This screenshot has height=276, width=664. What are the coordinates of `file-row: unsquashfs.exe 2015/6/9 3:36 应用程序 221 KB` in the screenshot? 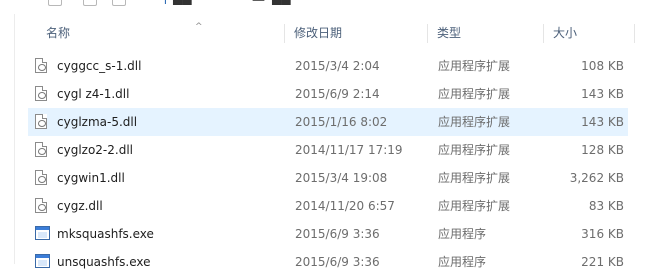 It's located at (328, 262).